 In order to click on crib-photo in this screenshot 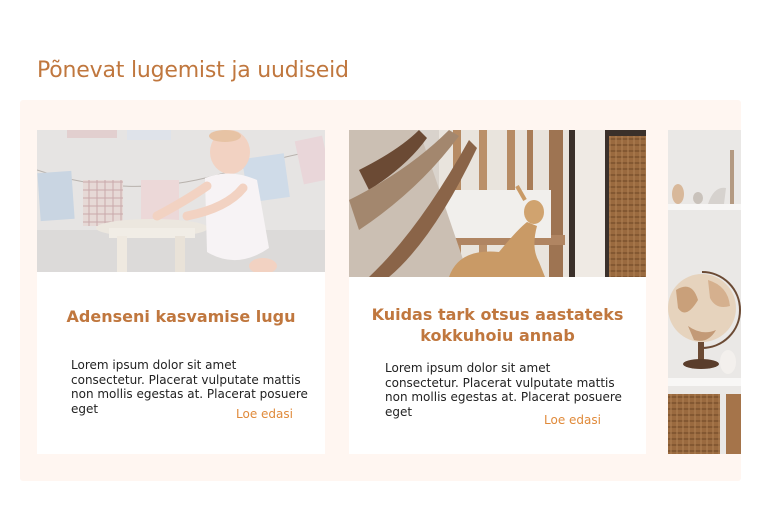, I will do `click(497, 203)`.